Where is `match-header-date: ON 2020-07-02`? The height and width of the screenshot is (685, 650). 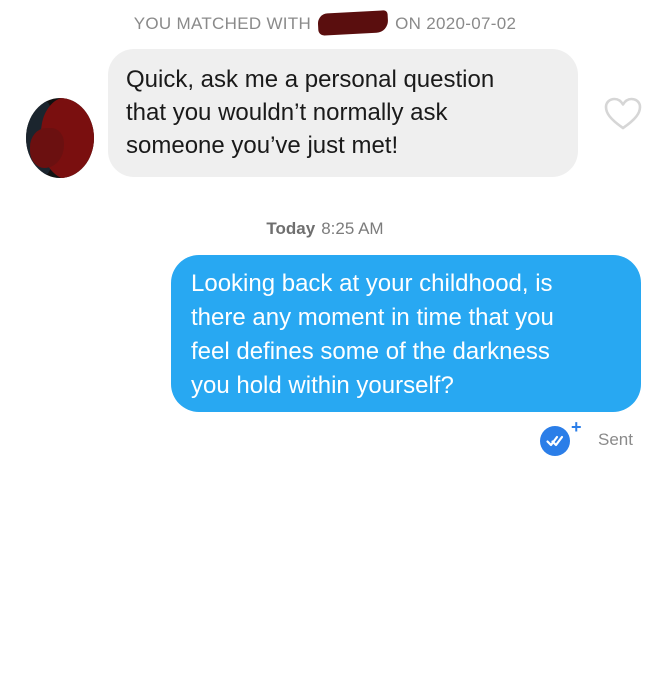
match-header-date: ON 2020-07-02 is located at coordinates (456, 23).